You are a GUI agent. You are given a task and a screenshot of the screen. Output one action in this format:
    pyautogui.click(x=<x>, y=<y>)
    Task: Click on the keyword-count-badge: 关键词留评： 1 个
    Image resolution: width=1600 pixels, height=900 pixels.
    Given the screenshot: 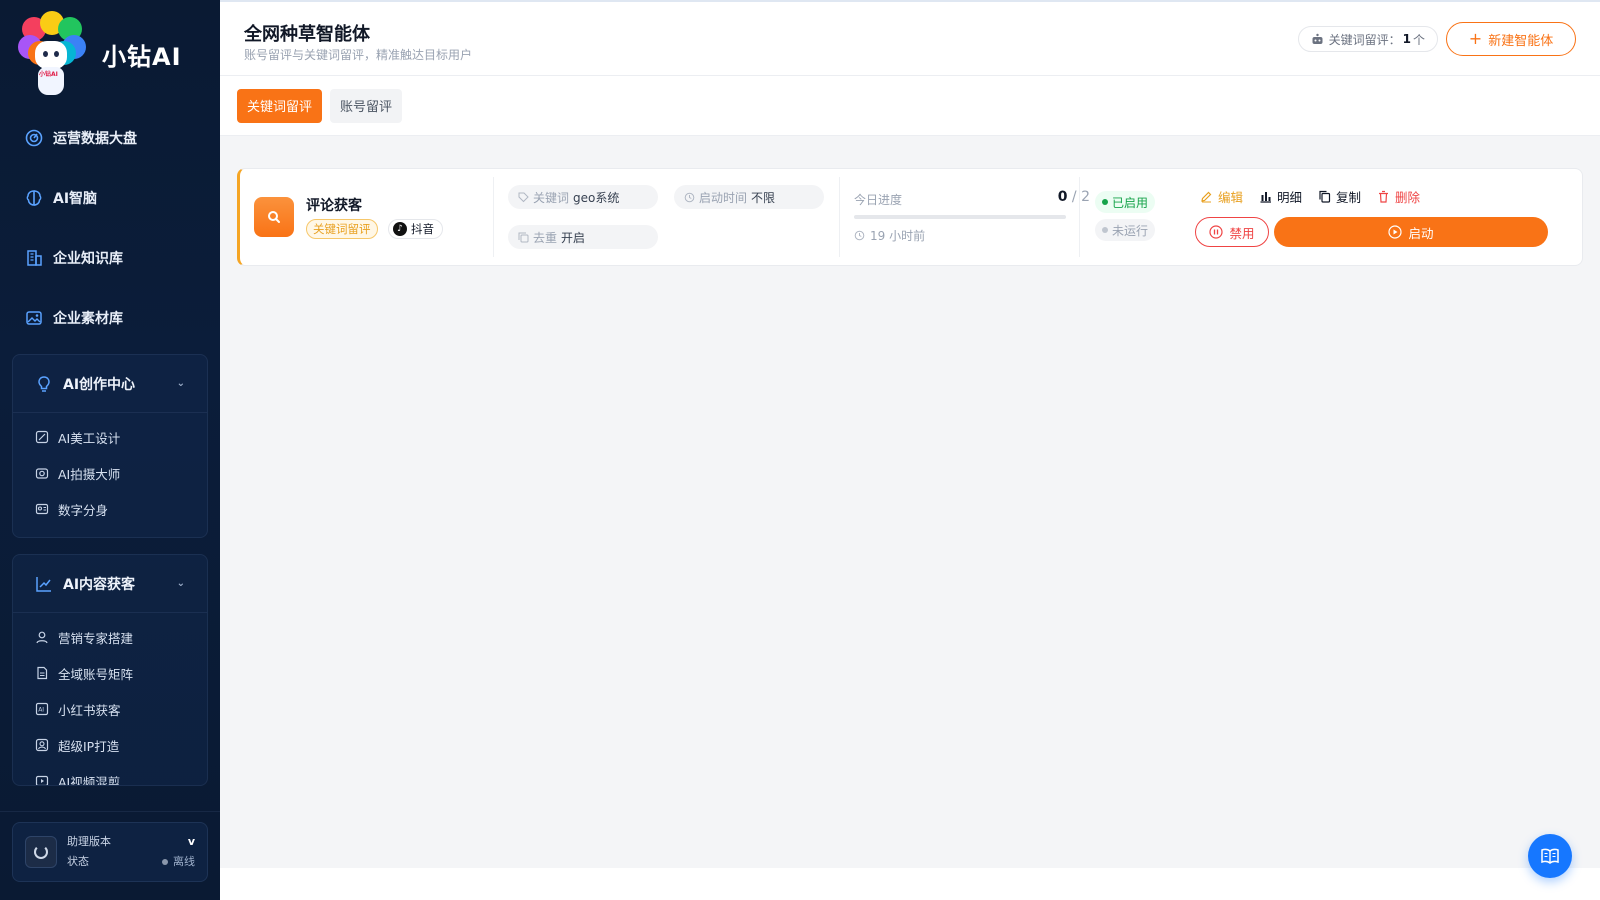 What is the action you would take?
    pyautogui.click(x=1367, y=39)
    